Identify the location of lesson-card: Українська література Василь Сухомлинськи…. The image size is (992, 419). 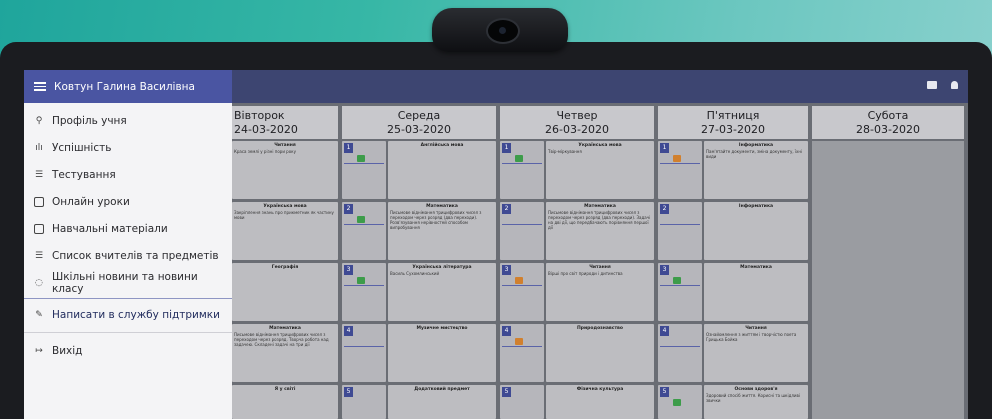
(442, 292).